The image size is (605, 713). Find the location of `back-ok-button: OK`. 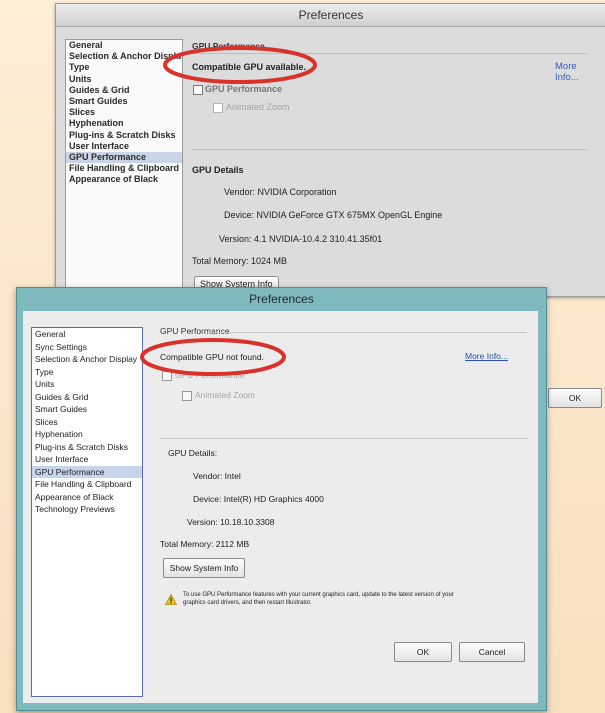

back-ok-button: OK is located at coordinates (575, 398).